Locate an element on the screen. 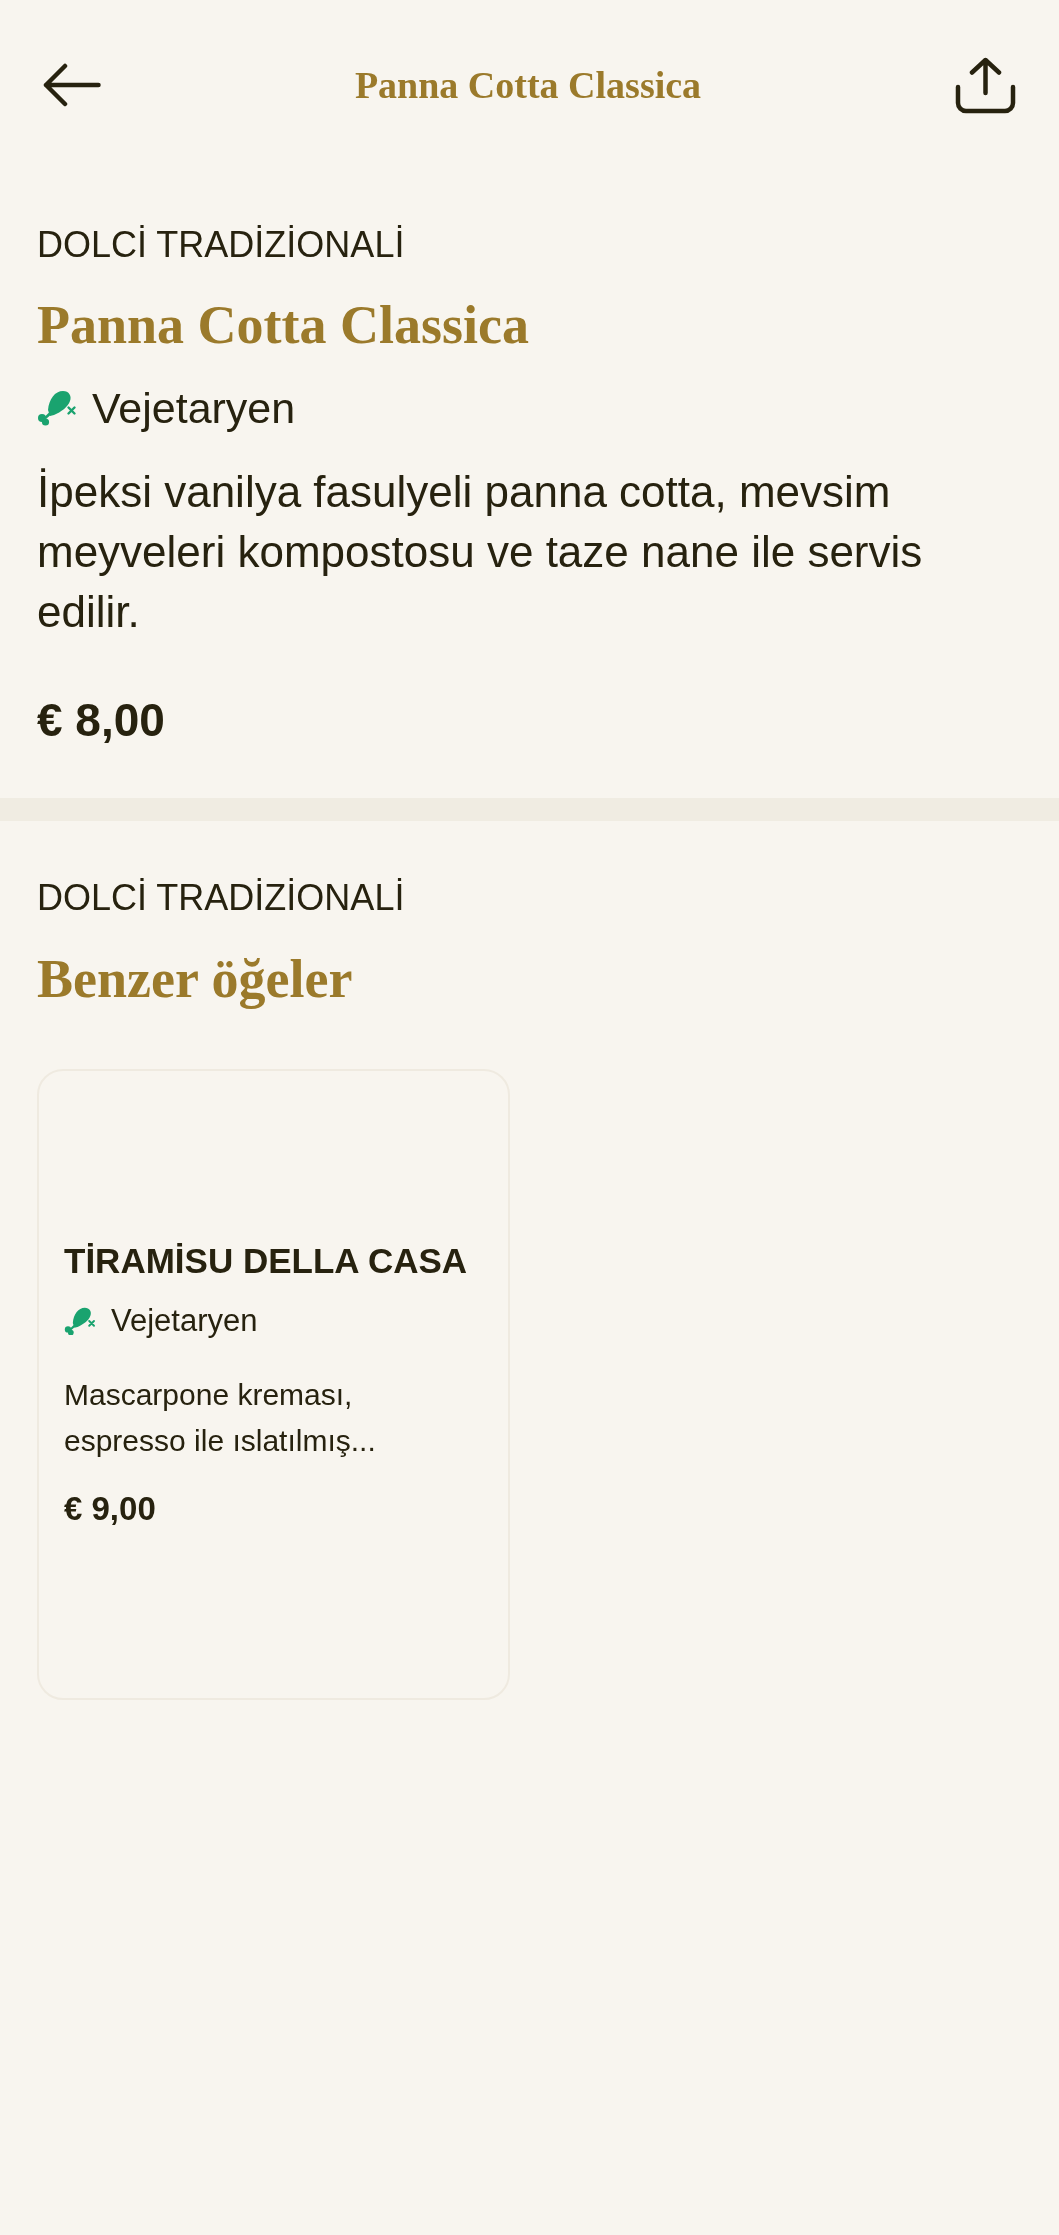  item-description: İpeksi vanilya fasulyeli panna cotta, mevsim meyveleri kompostosu ve taze nane ile servis edilir. is located at coordinates (480, 552).